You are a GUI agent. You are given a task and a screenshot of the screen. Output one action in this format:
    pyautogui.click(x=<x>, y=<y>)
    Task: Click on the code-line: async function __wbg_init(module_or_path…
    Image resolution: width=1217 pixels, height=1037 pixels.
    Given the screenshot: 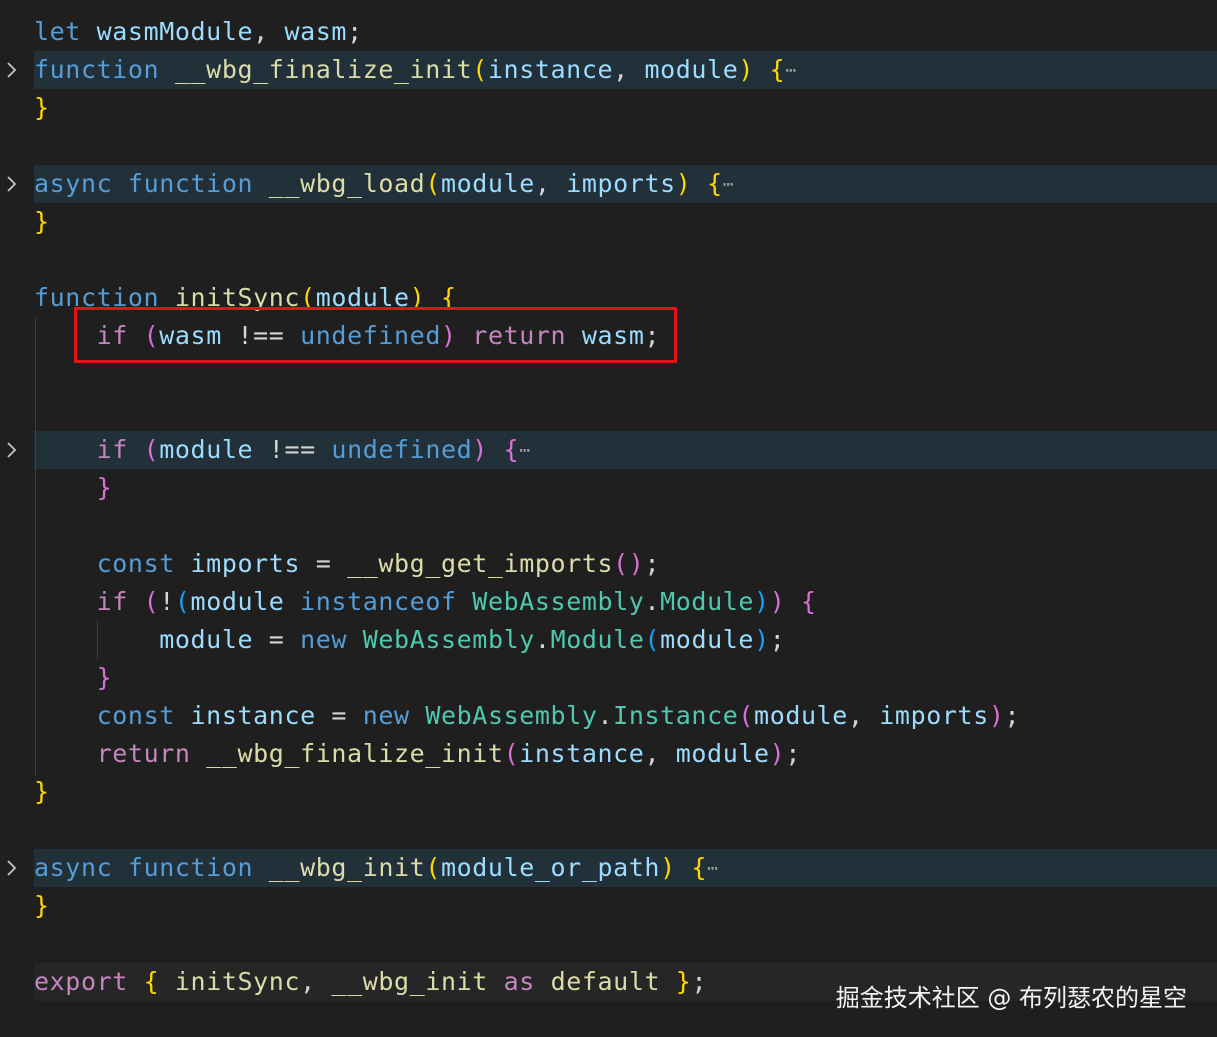 What is the action you would take?
    pyautogui.click(x=376, y=868)
    